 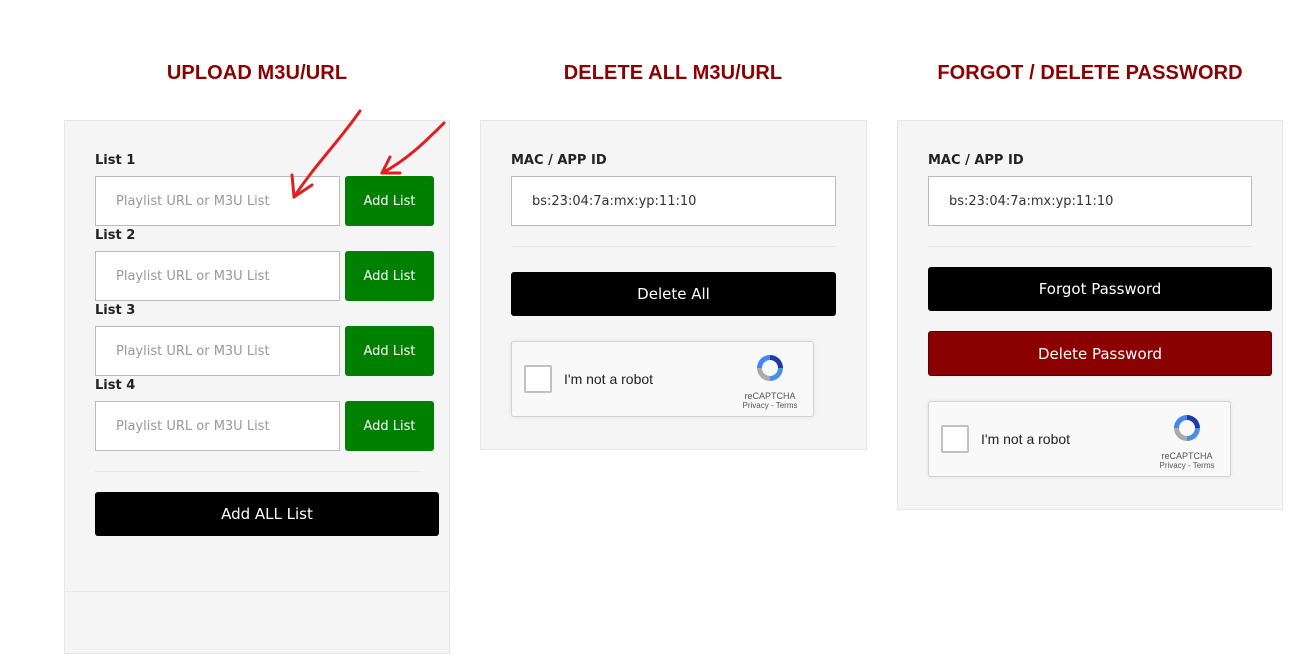 I want to click on delete-all-button: Delete All, so click(x=673, y=294).